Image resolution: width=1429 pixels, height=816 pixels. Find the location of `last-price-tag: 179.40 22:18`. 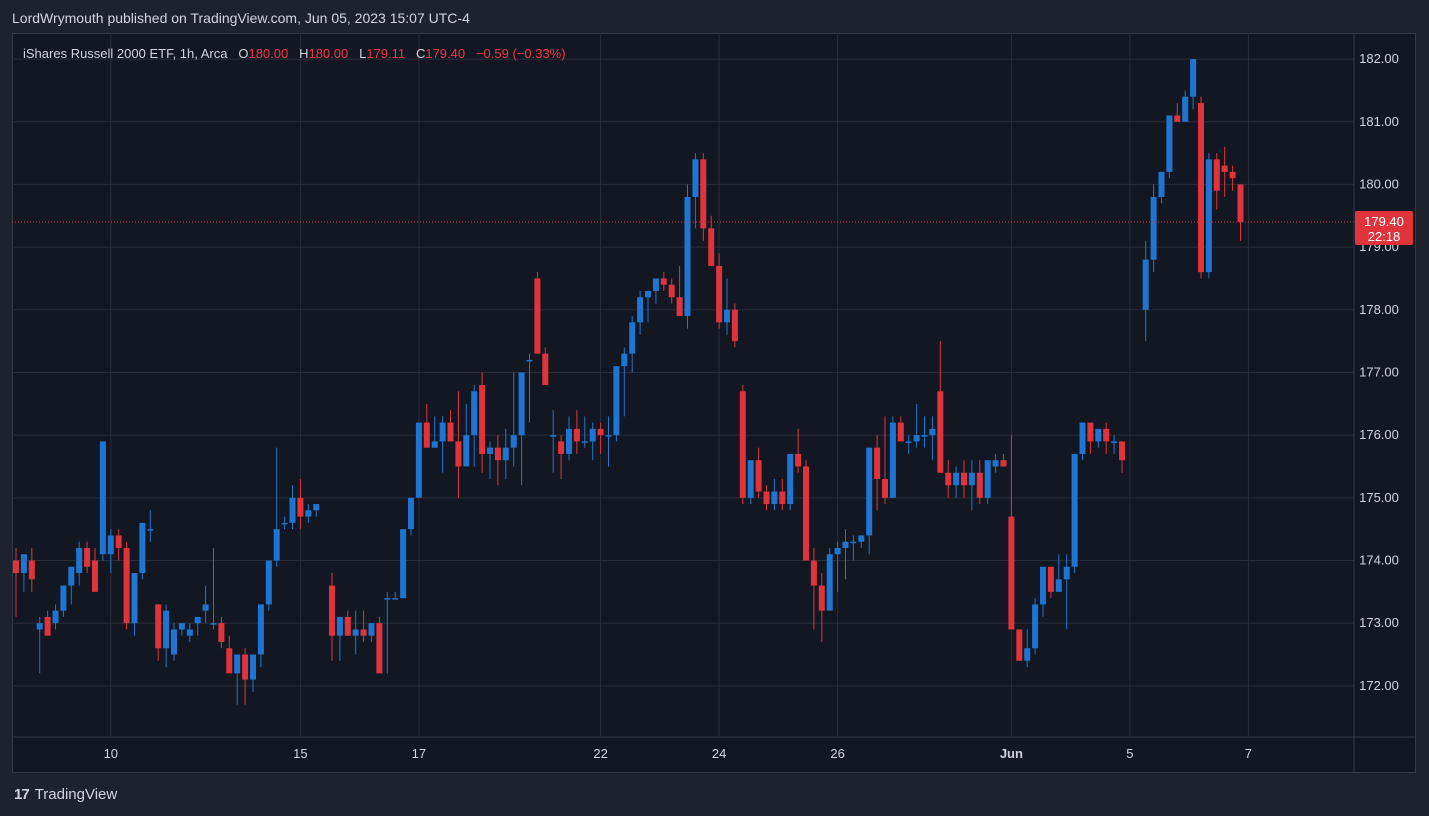

last-price-tag: 179.40 22:18 is located at coordinates (1384, 228).